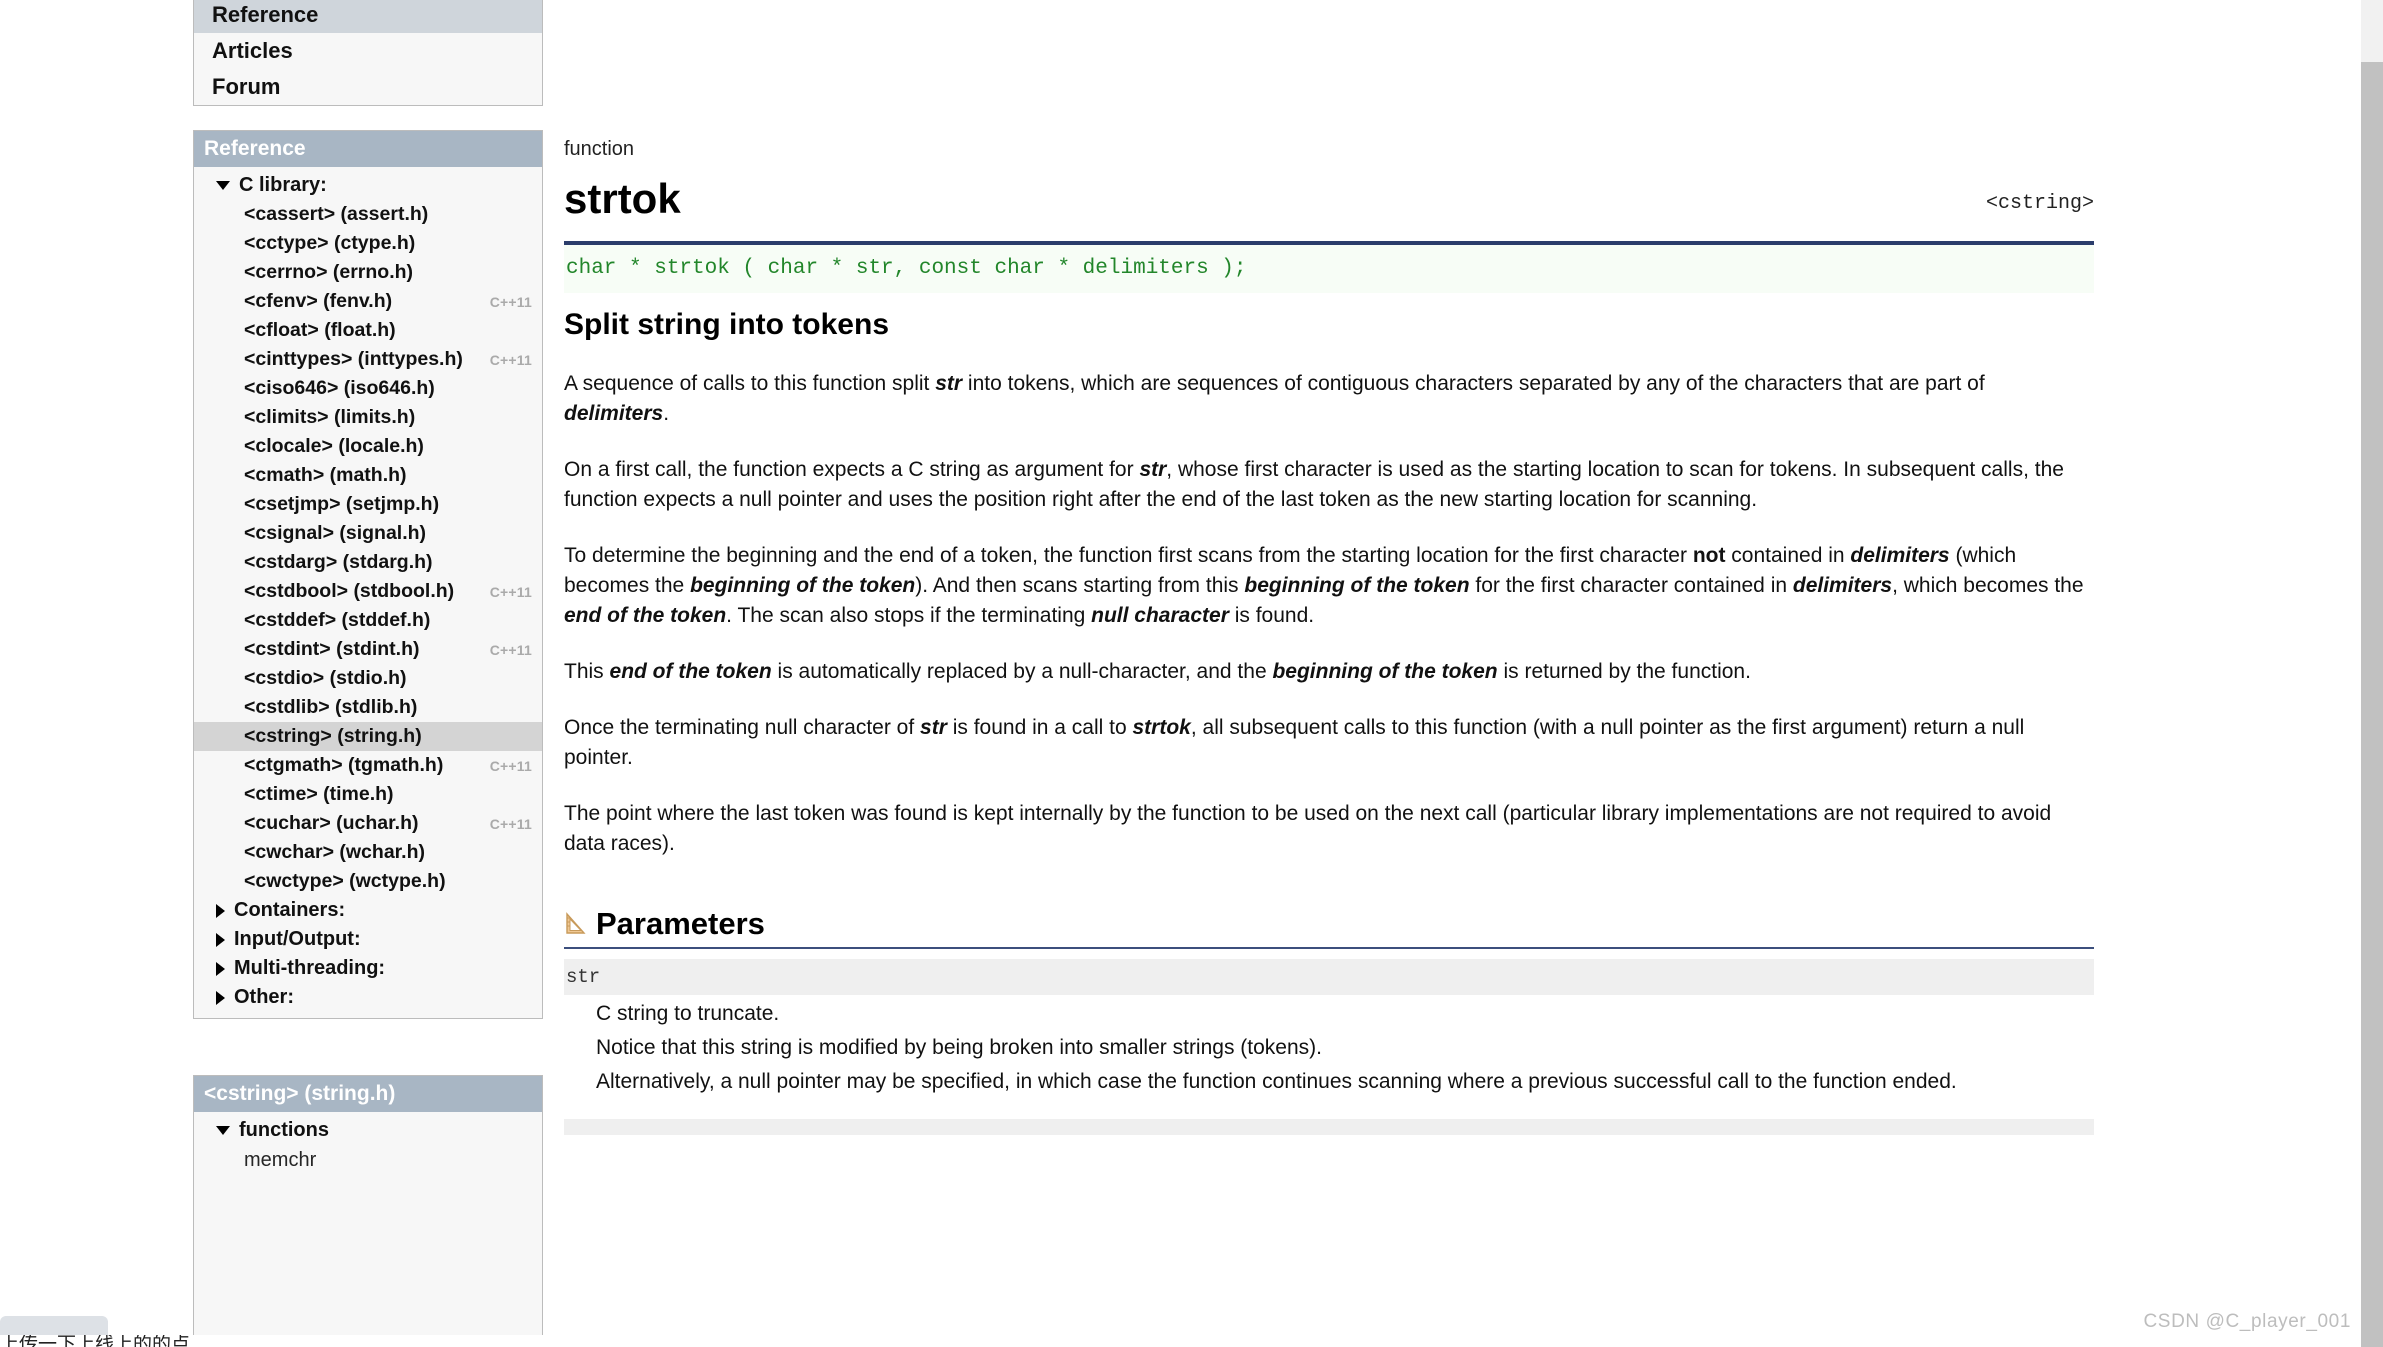 The width and height of the screenshot is (2383, 1347). What do you see at coordinates (368, 417) in the screenshot?
I see `tree-item-header: <climits> (limits.h)` at bounding box center [368, 417].